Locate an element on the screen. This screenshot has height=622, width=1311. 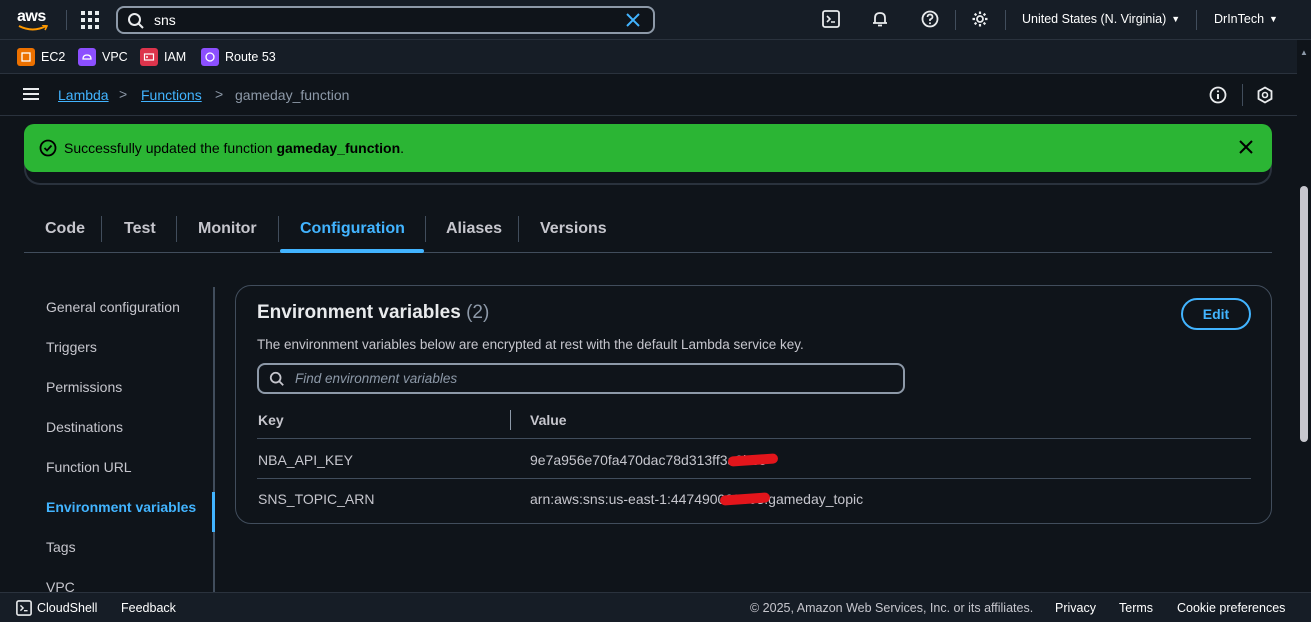
vpc-icon is located at coordinates (87, 57).